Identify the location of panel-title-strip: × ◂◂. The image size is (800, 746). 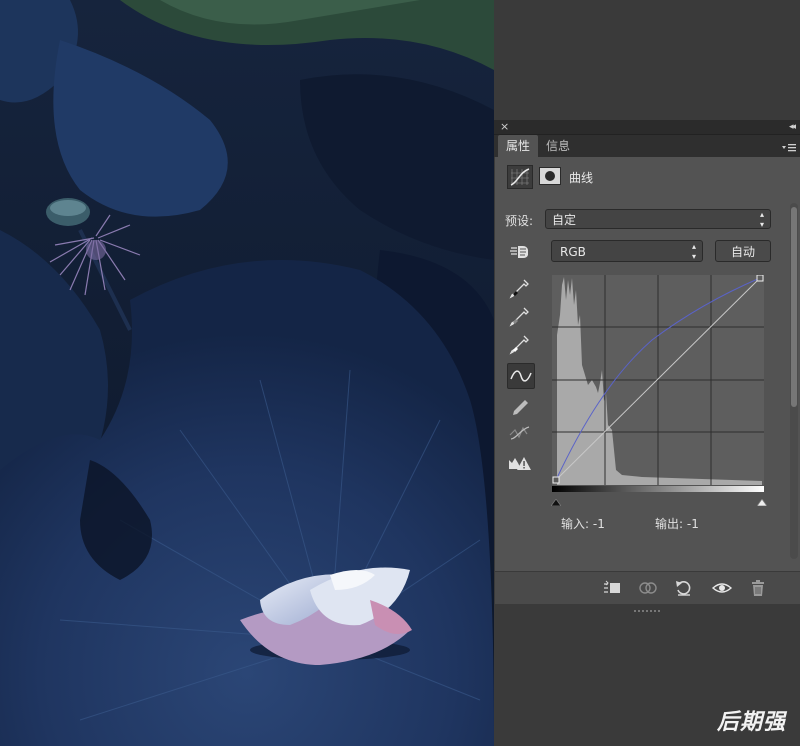
(647, 127).